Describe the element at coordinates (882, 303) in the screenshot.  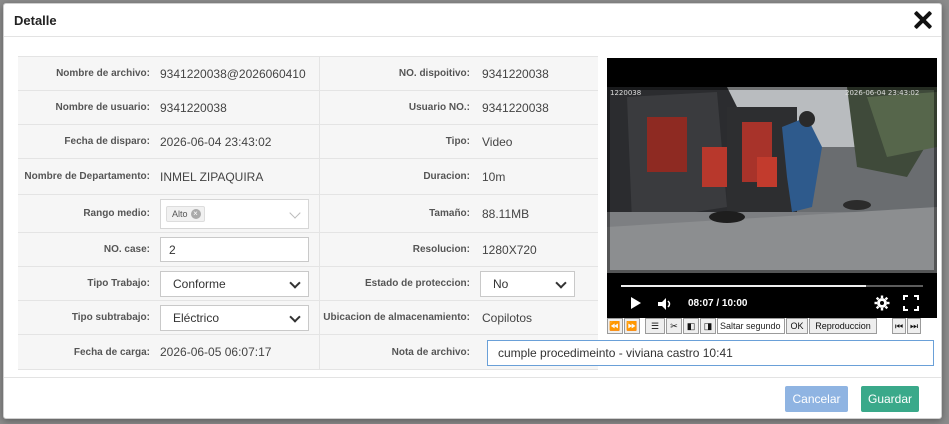
I see `settings-icon` at that location.